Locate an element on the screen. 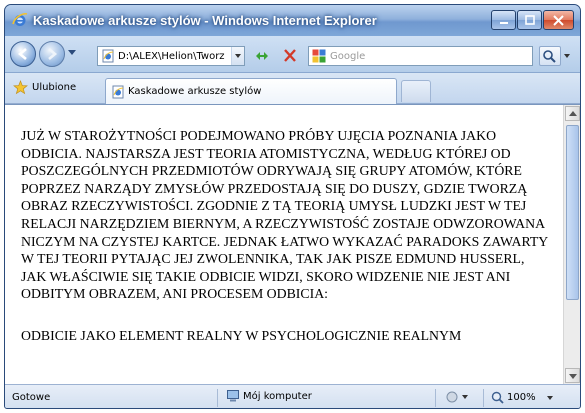 This screenshot has height=413, width=585. close-icon is located at coordinates (558, 20).